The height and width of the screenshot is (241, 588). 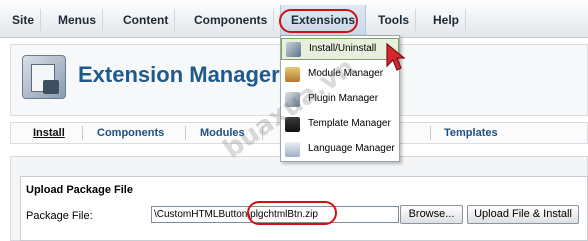 I want to click on menu-site: Site, so click(x=24, y=20).